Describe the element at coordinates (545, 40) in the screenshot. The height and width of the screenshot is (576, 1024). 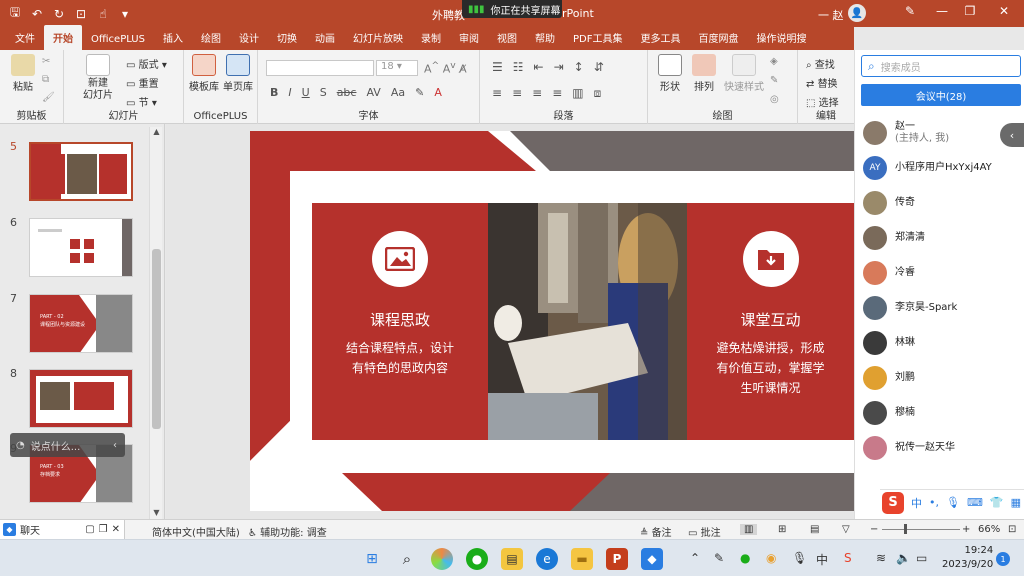
I see `tab-12: 帮助` at that location.